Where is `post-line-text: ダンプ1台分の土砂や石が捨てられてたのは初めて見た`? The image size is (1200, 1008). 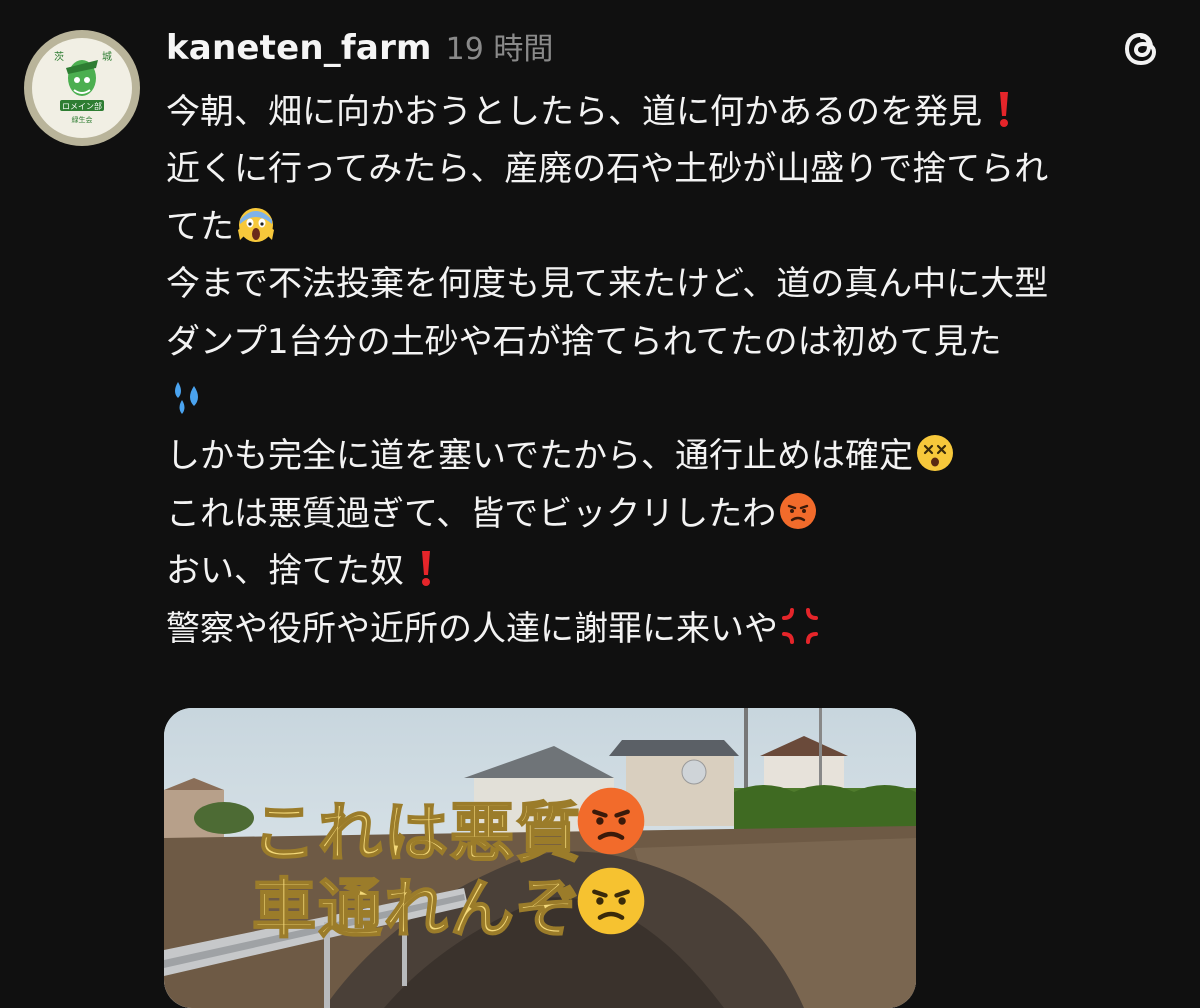
post-line-text: ダンプ1台分の土砂や石が捨てられてたのは初めて見た is located at coordinates (584, 341).